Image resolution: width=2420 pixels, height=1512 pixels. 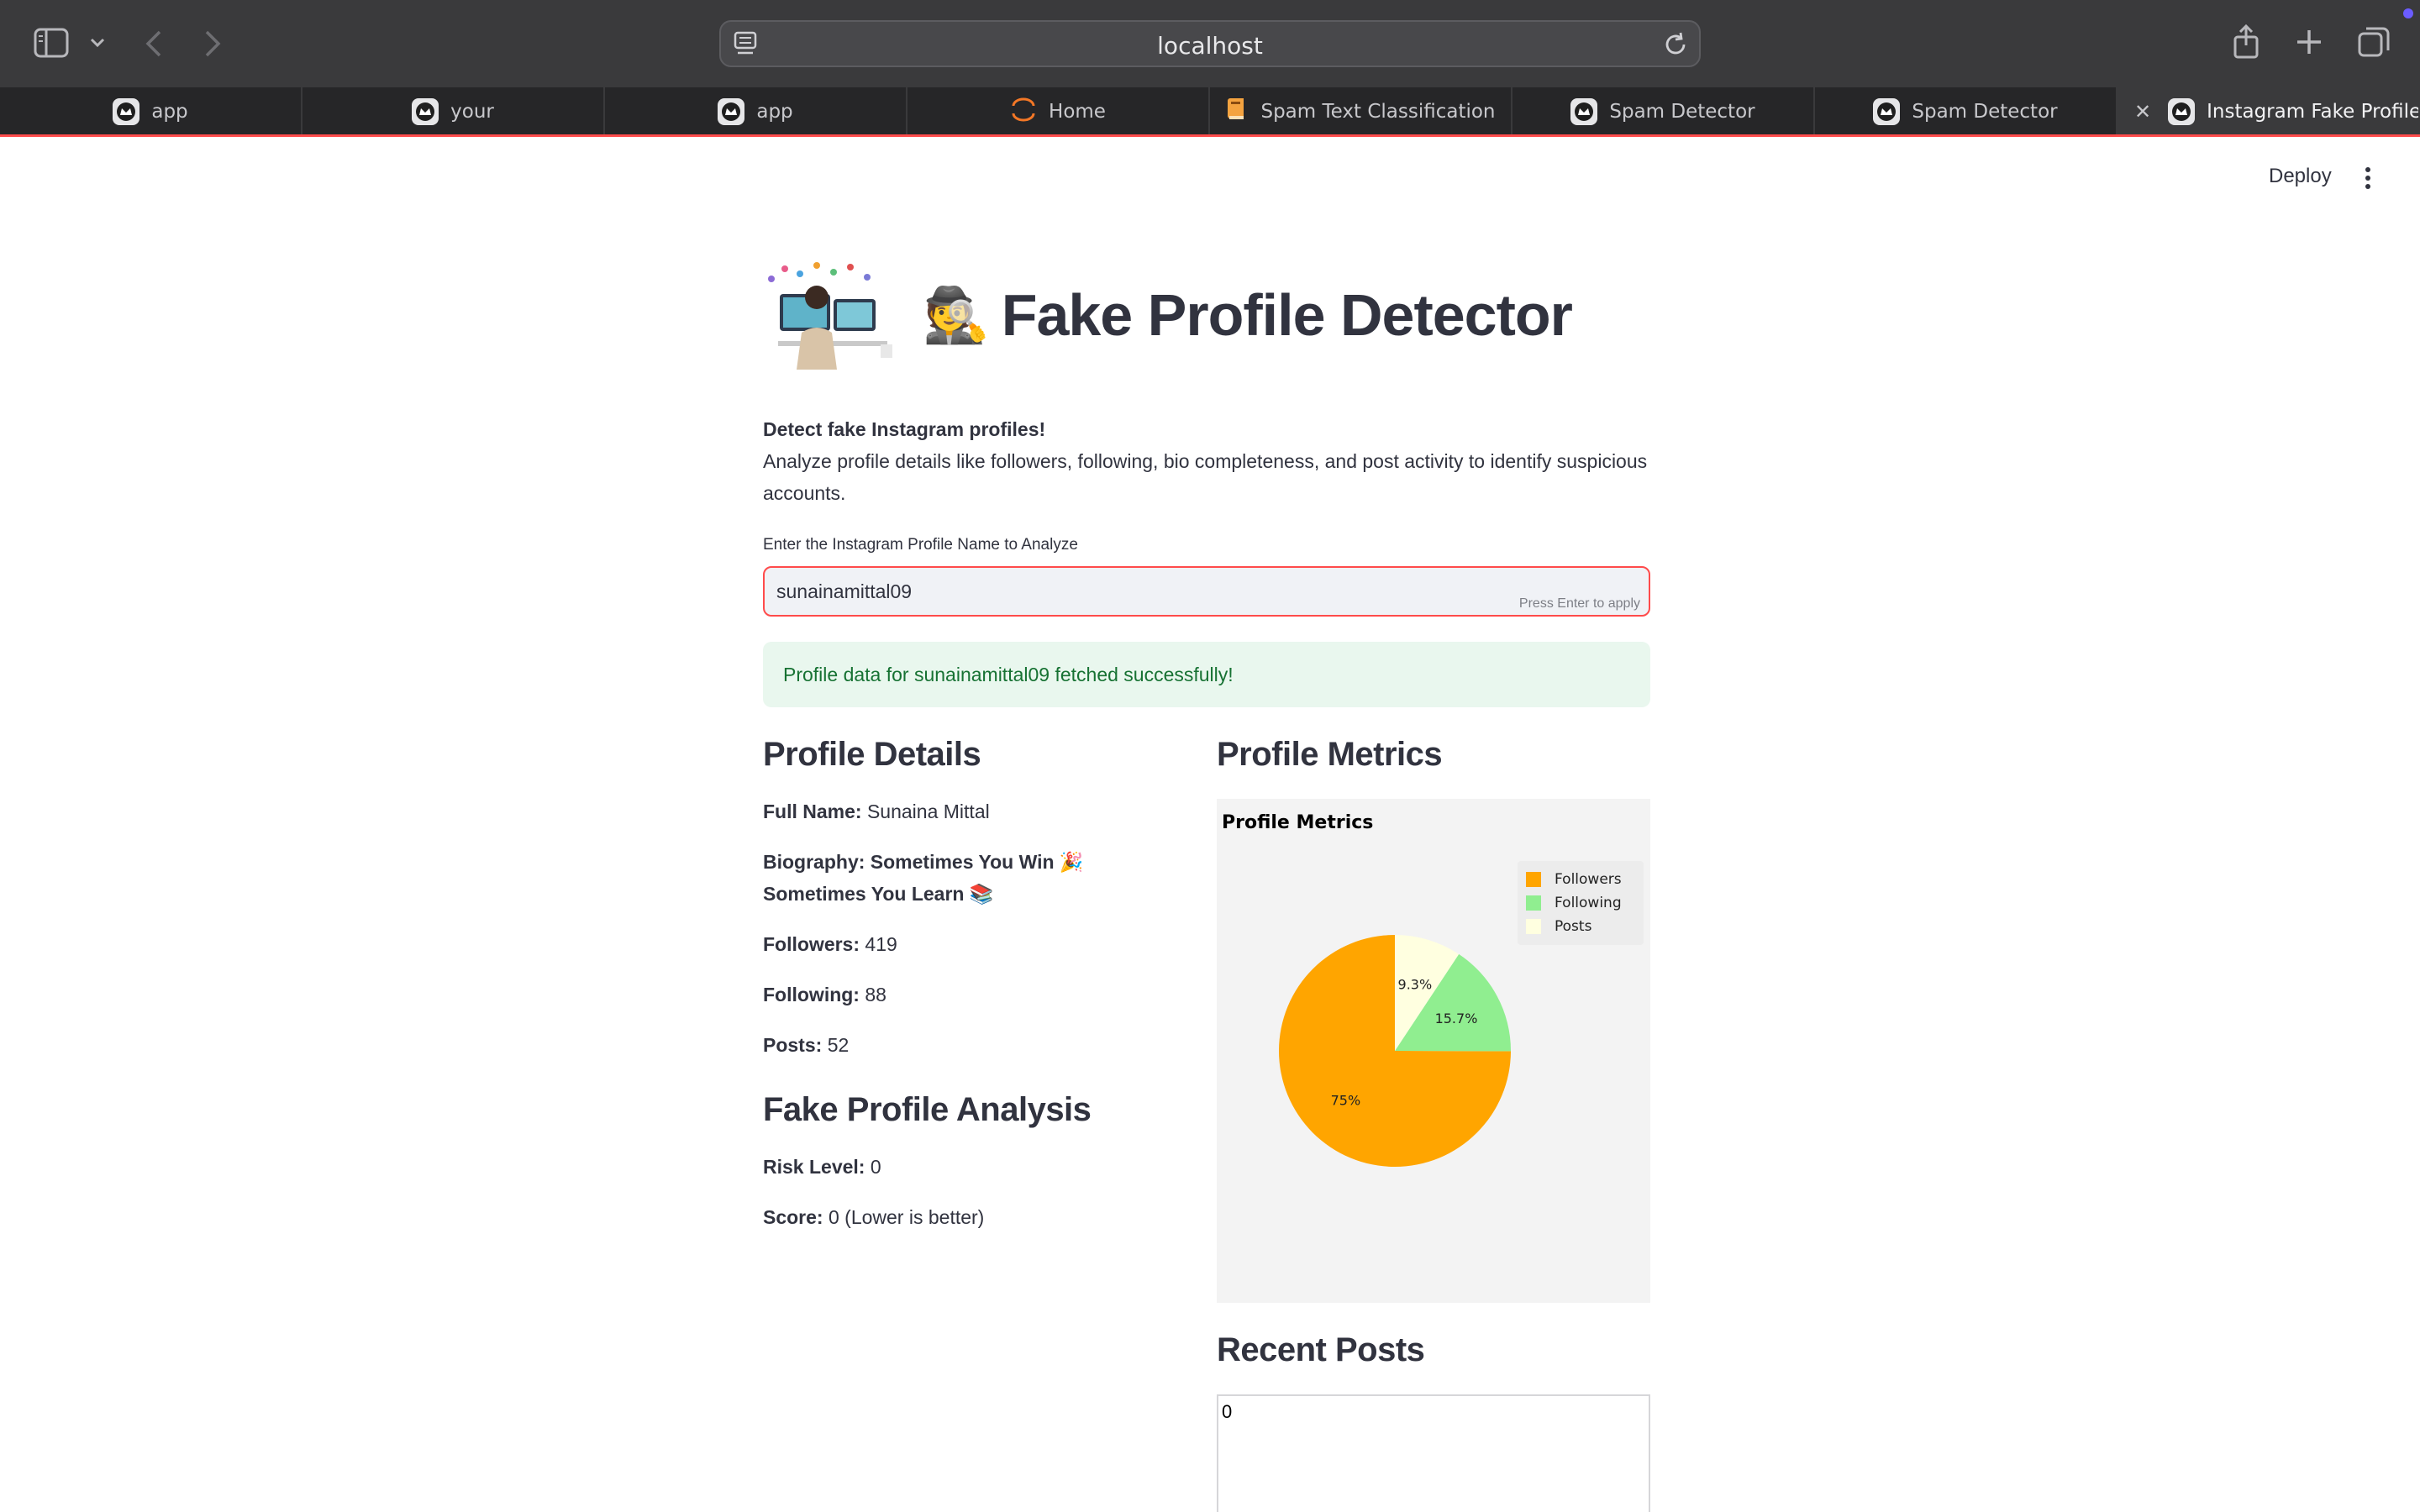 What do you see at coordinates (1676, 46) in the screenshot?
I see `reload-icon` at bounding box center [1676, 46].